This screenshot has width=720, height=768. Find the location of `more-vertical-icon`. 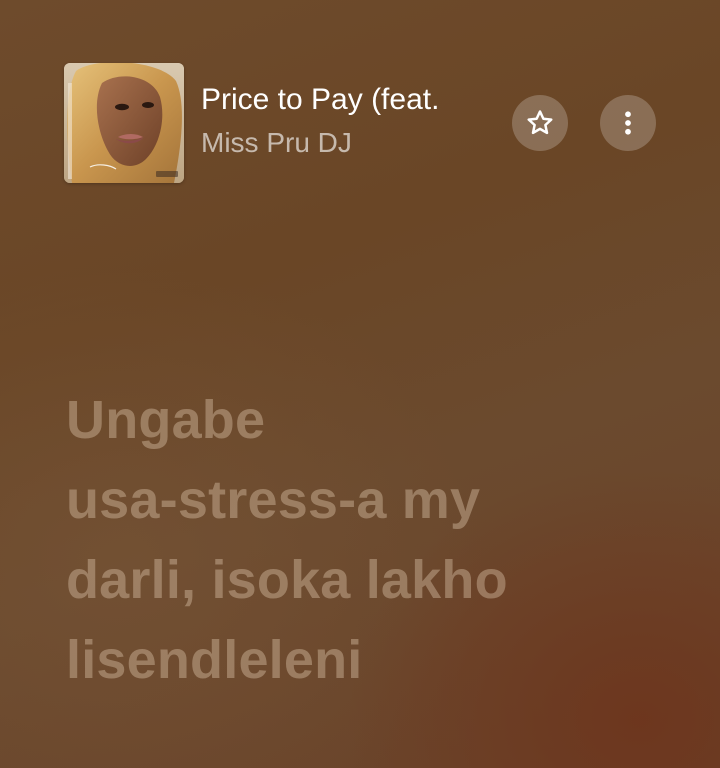

more-vertical-icon is located at coordinates (628, 123).